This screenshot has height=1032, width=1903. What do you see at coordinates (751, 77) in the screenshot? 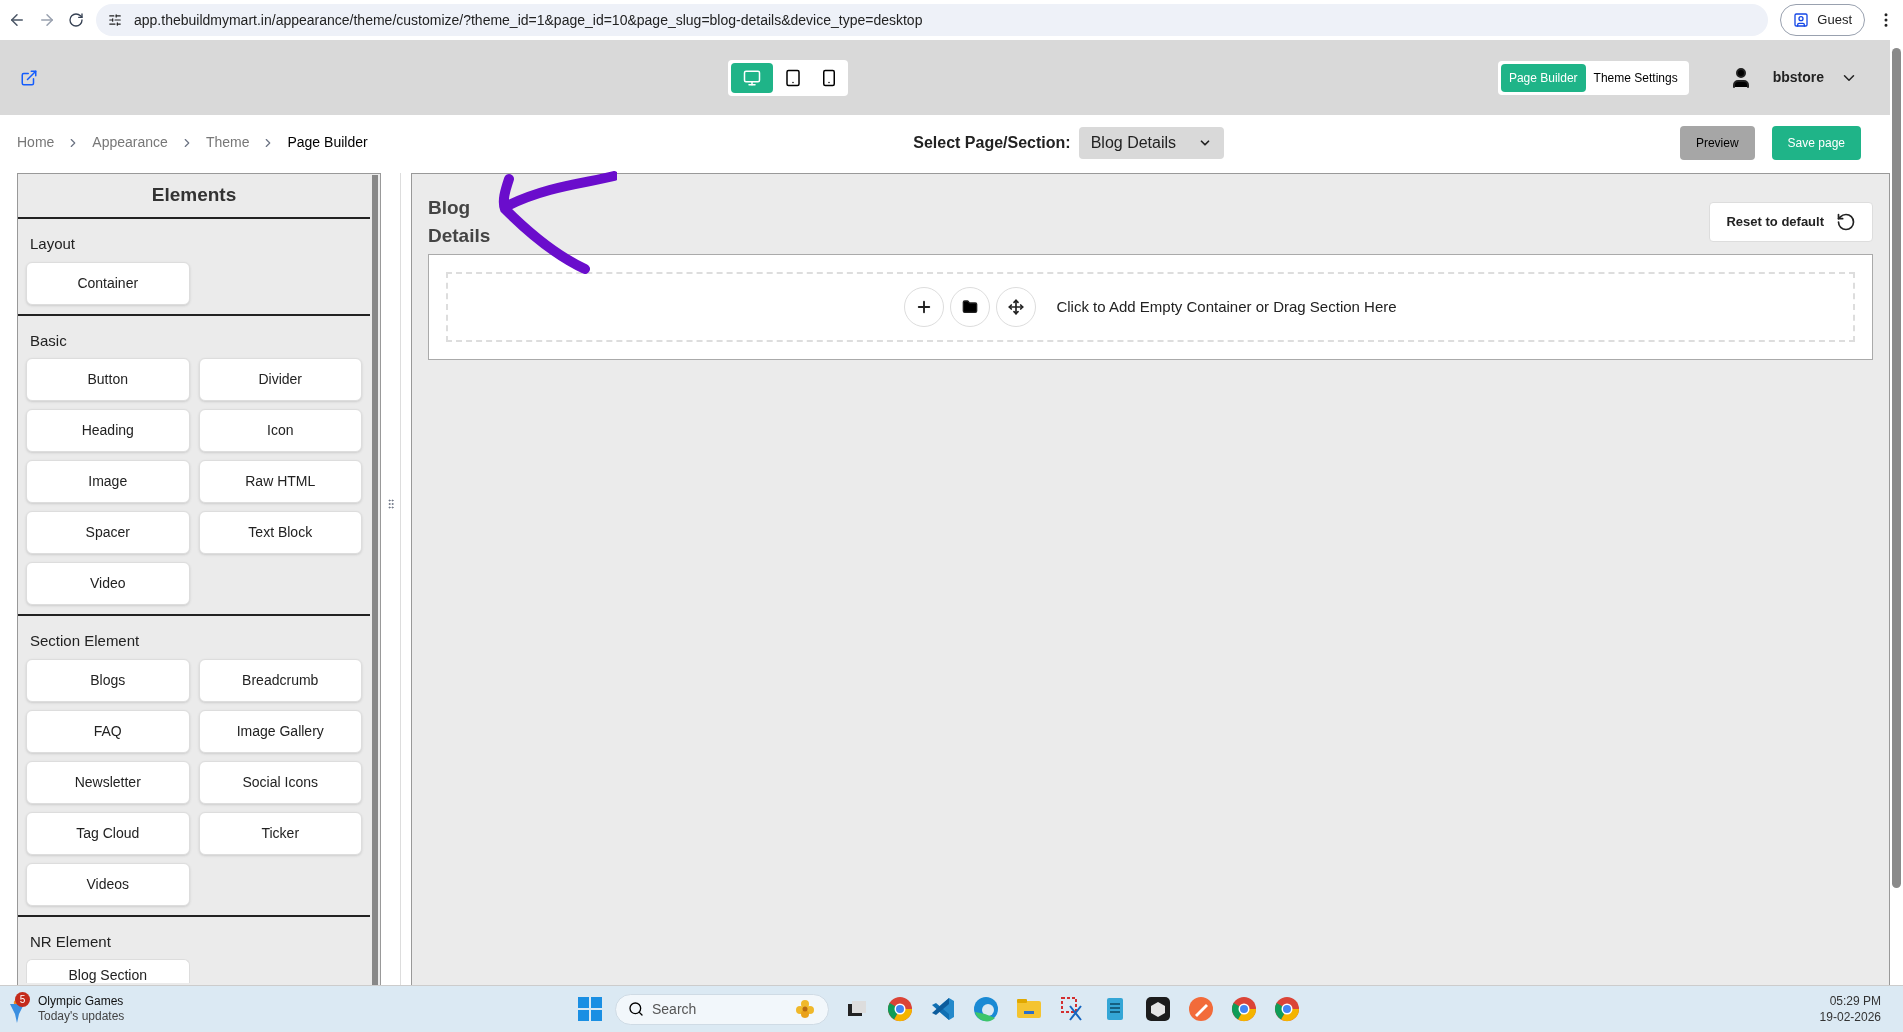
I see `monitor-icon` at bounding box center [751, 77].